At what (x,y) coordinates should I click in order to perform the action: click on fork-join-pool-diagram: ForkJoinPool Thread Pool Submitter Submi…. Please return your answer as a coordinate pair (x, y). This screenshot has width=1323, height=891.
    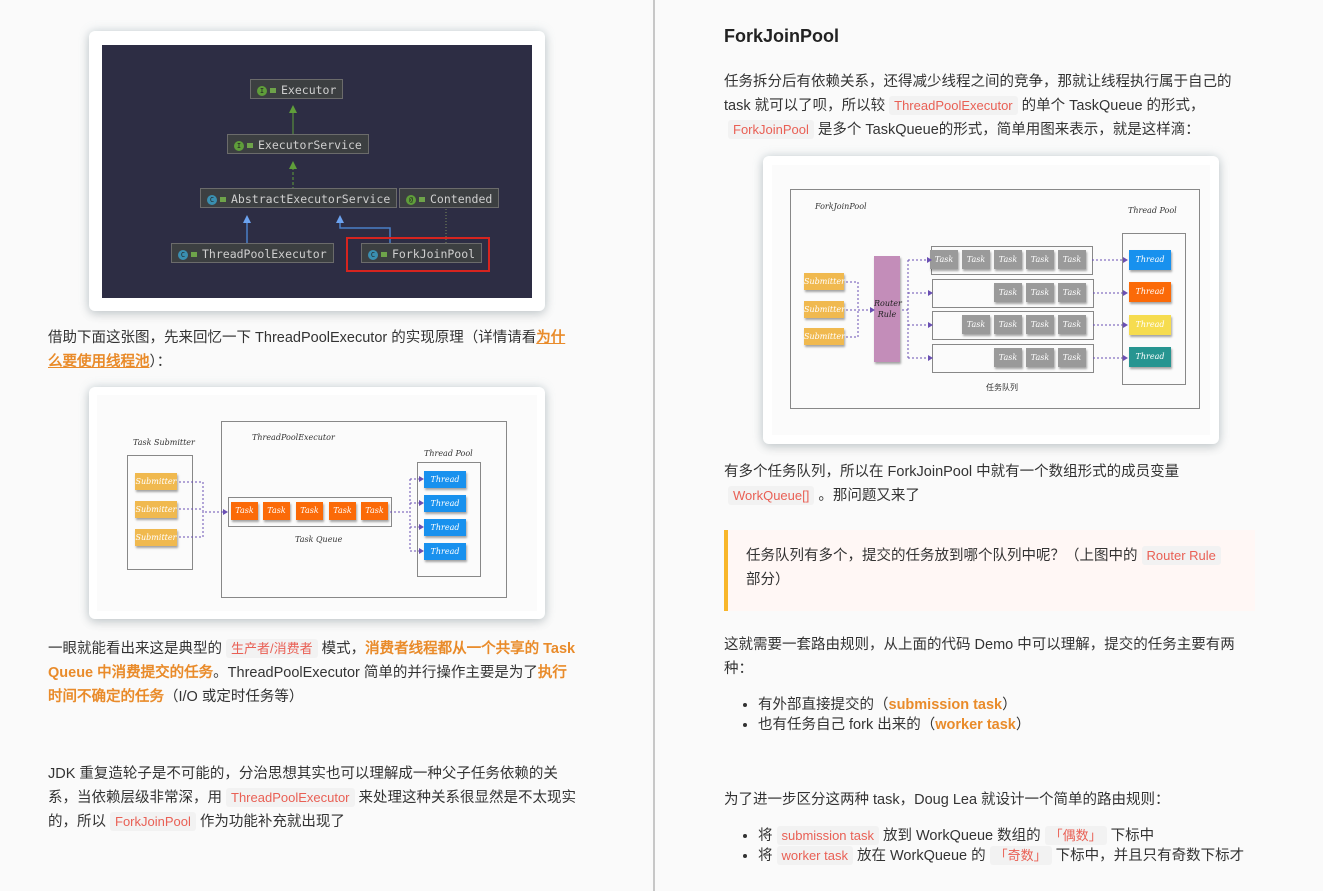
    Looking at the image, I should click on (991, 300).